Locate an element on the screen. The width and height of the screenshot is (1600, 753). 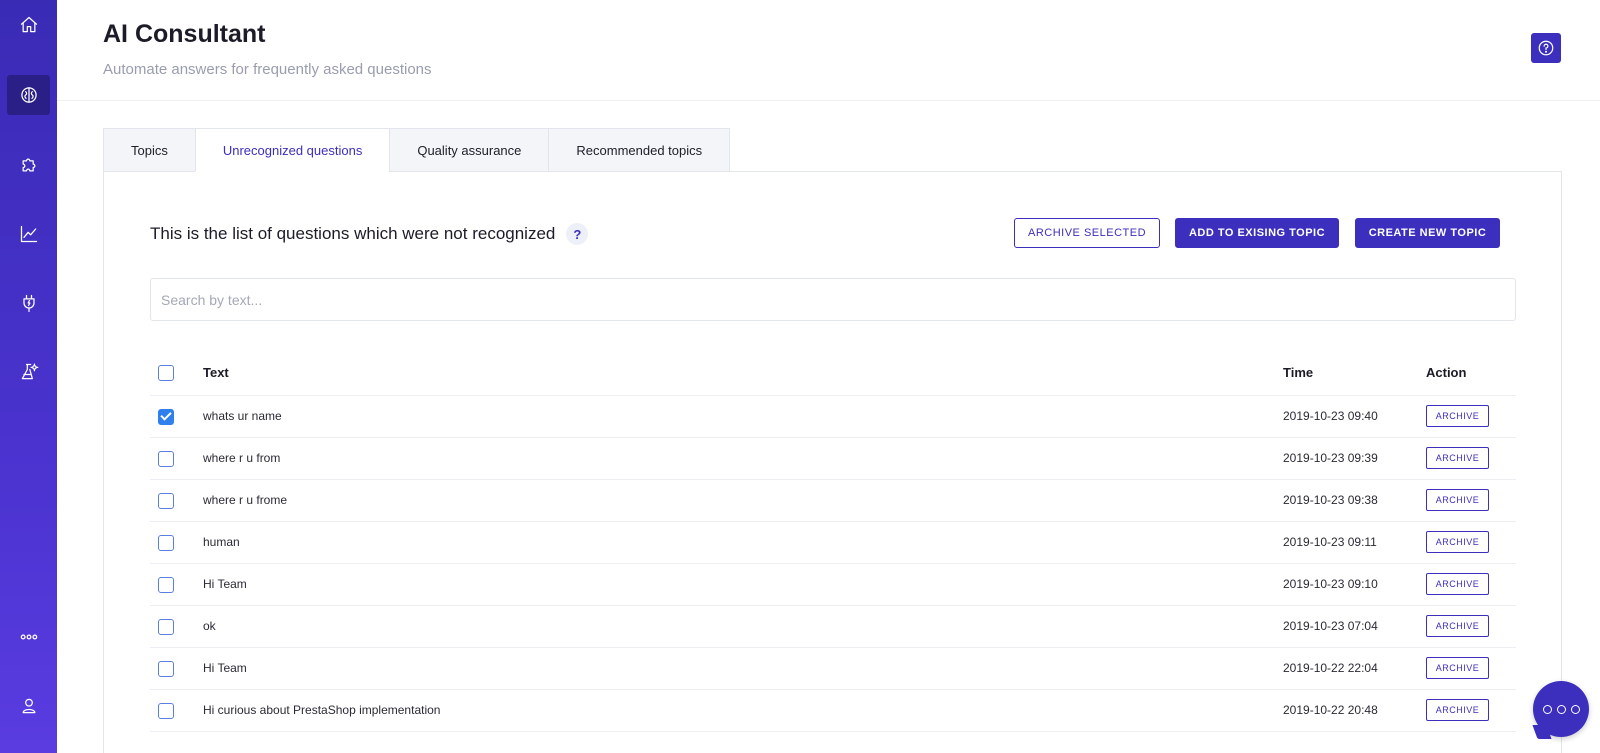
search-input is located at coordinates (833, 299).